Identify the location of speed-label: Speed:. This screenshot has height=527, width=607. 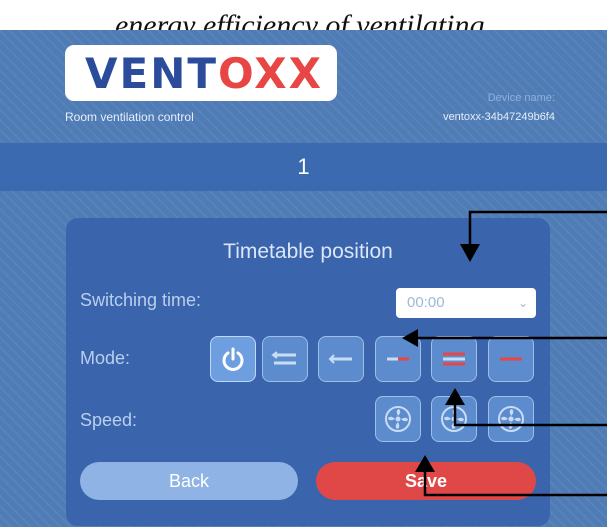
(109, 420).